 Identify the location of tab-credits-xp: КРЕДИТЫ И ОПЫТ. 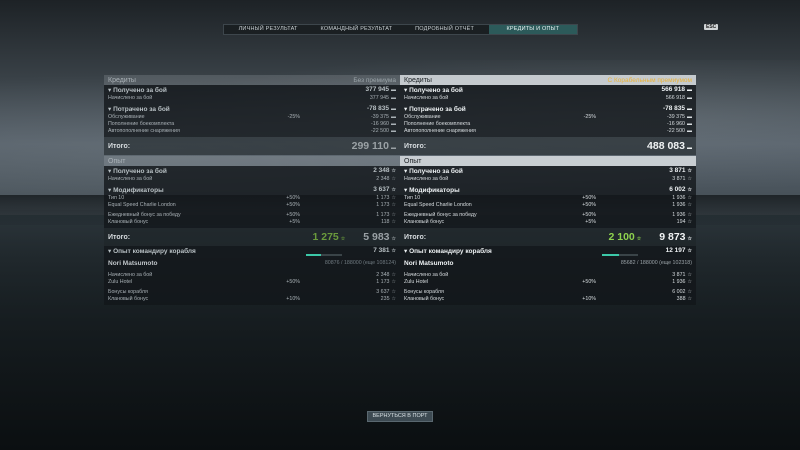
(532, 29).